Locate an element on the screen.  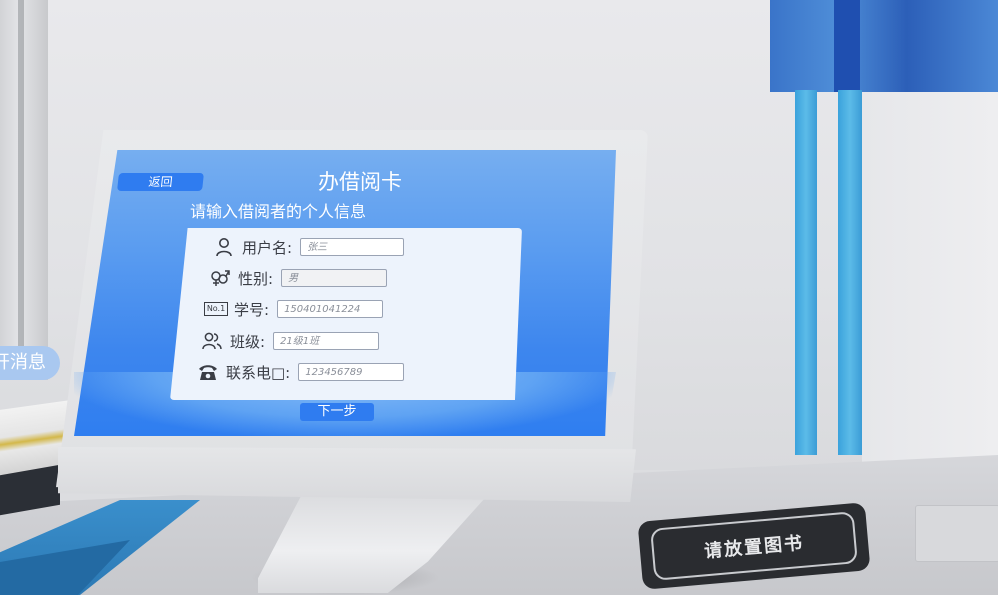
gender-label: 性别: is located at coordinates (256, 278).